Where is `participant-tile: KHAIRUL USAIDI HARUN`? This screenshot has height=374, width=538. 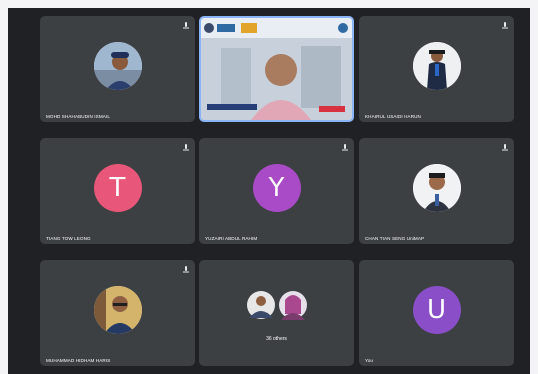
participant-tile: KHAIRUL USAIDI HARUN is located at coordinates (436, 69).